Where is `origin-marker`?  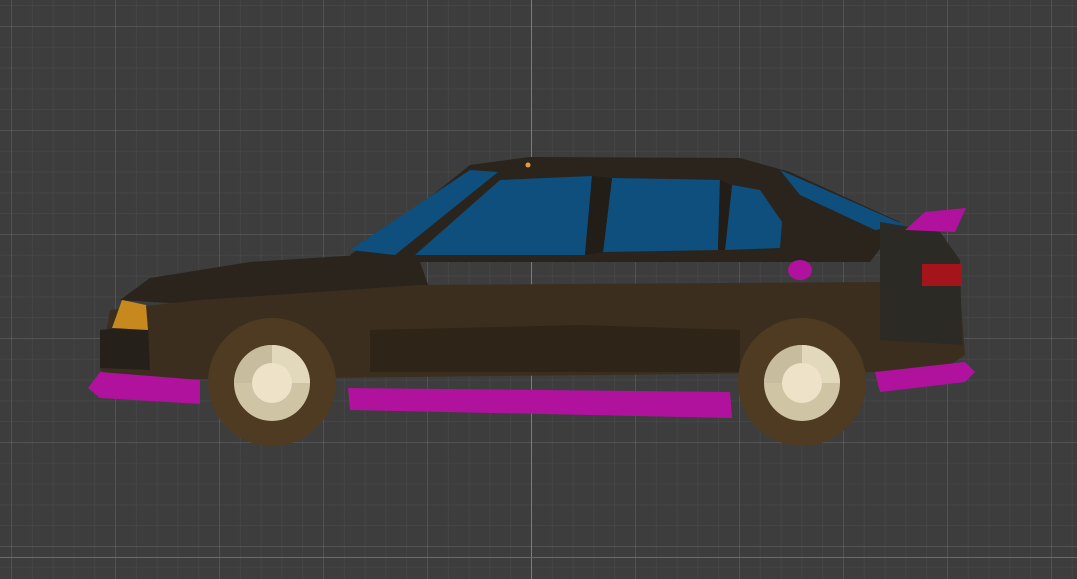
origin-marker is located at coordinates (528, 165).